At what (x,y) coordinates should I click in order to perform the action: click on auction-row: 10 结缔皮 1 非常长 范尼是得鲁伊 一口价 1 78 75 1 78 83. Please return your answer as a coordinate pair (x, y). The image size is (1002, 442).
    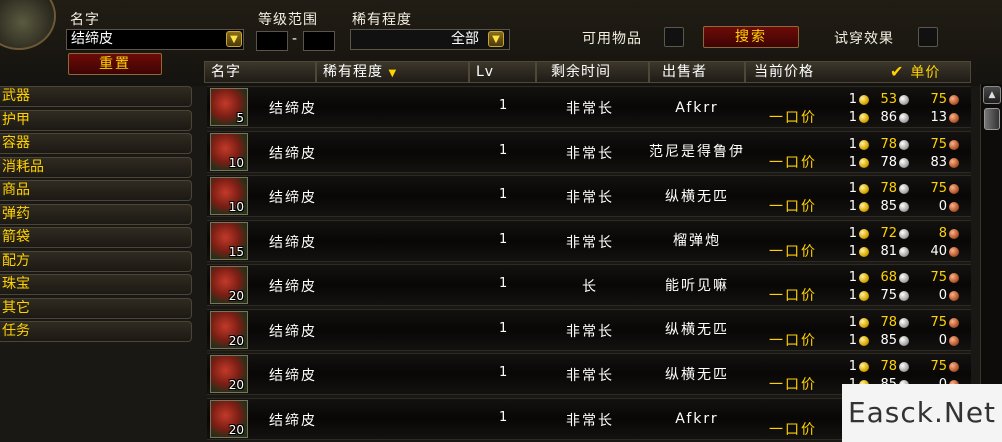
    Looking at the image, I should click on (589, 151).